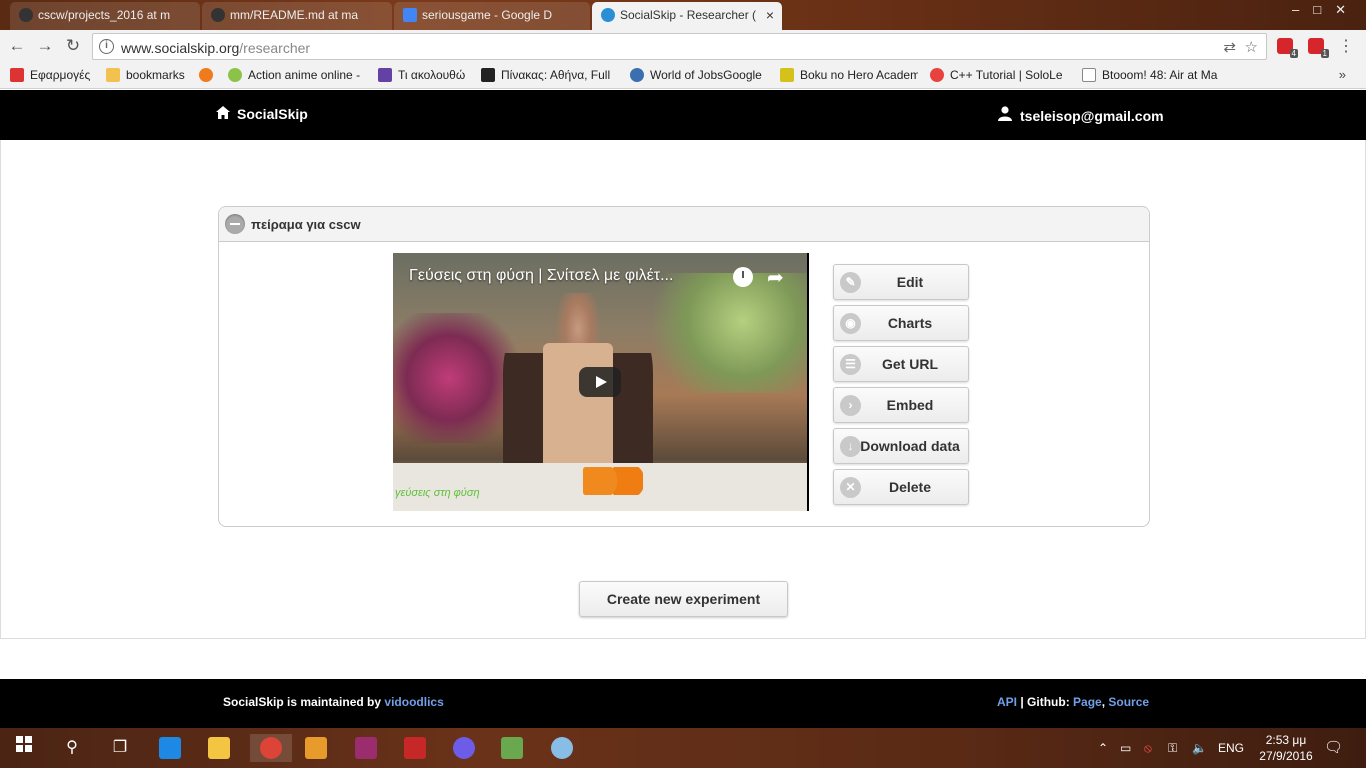 The image size is (1366, 768). I want to click on browser-tab-active: SocialSkip - Researcher ( ×, so click(687, 16).